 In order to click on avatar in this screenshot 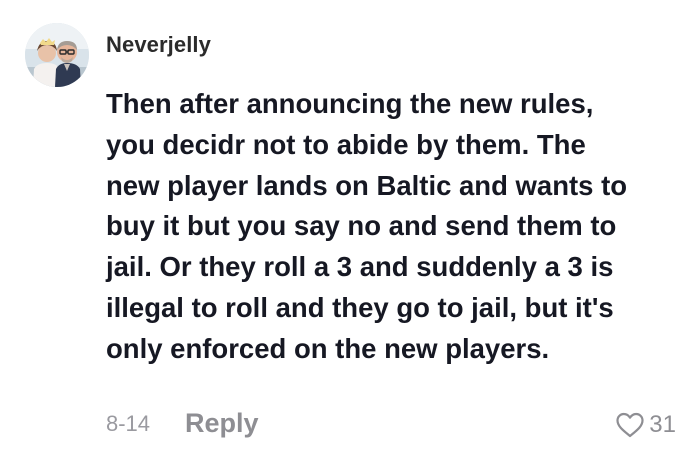, I will do `click(57, 55)`.